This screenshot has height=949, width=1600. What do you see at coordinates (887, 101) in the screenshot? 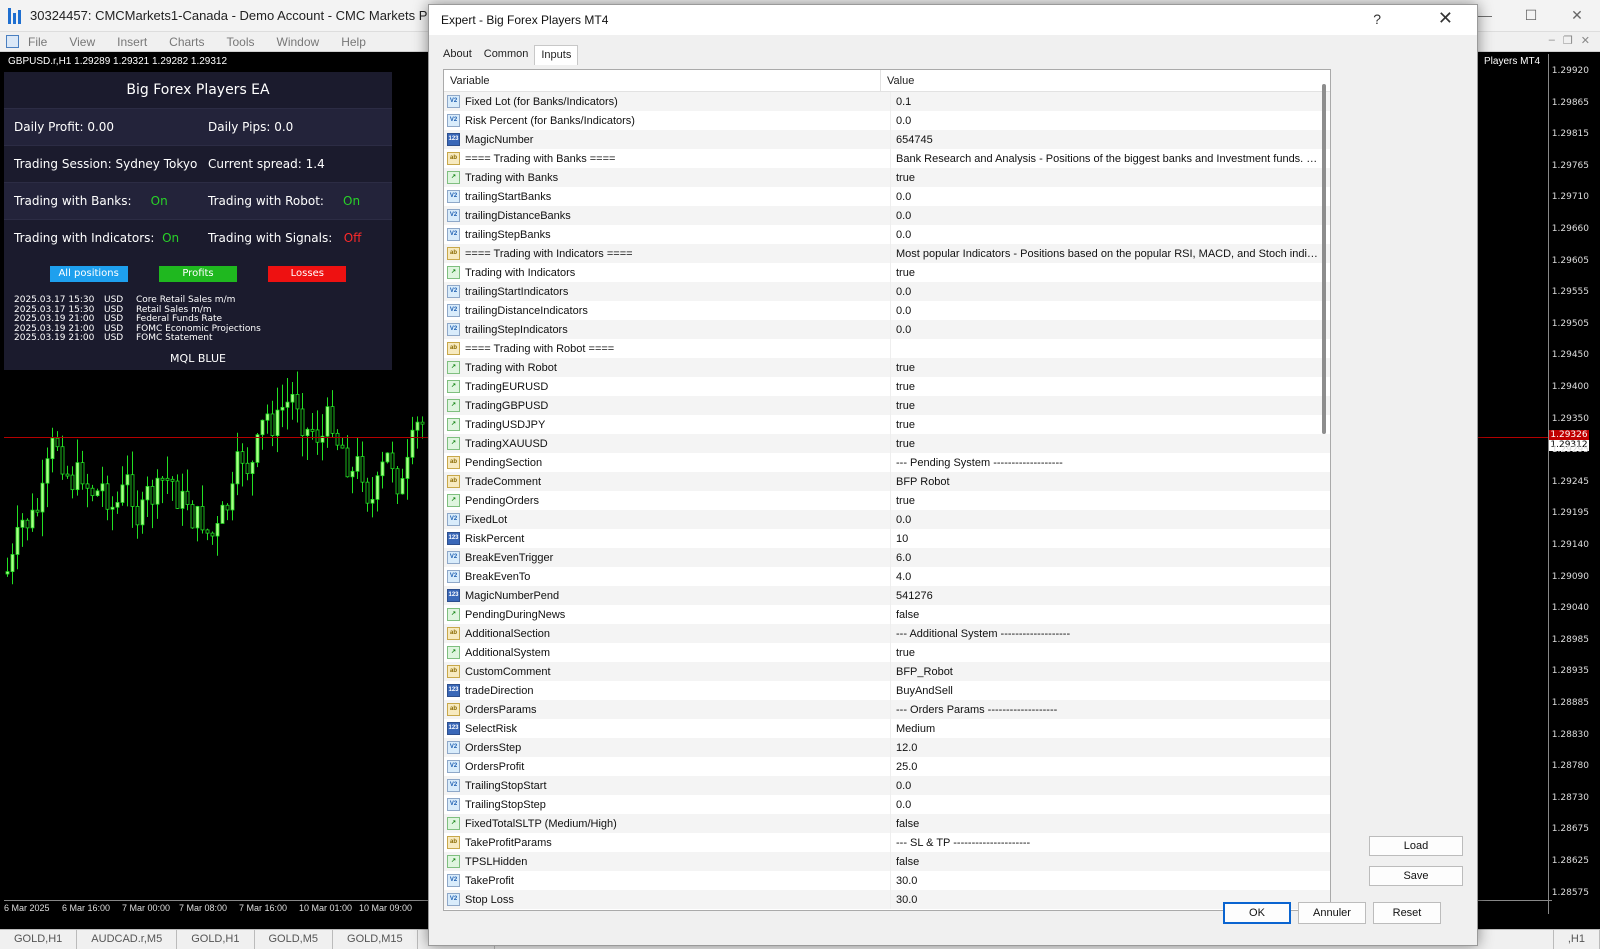
I see `input-row: V2 Fixed Lot (for Banks/Indicators) 0.1` at bounding box center [887, 101].